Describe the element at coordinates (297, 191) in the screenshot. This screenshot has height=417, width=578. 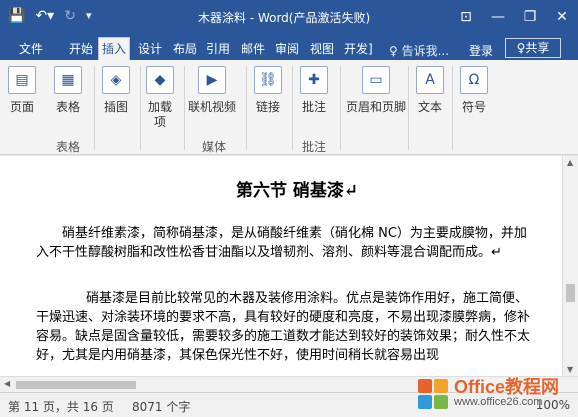
I see `document-heading: 第六节 硝基漆↵` at that location.